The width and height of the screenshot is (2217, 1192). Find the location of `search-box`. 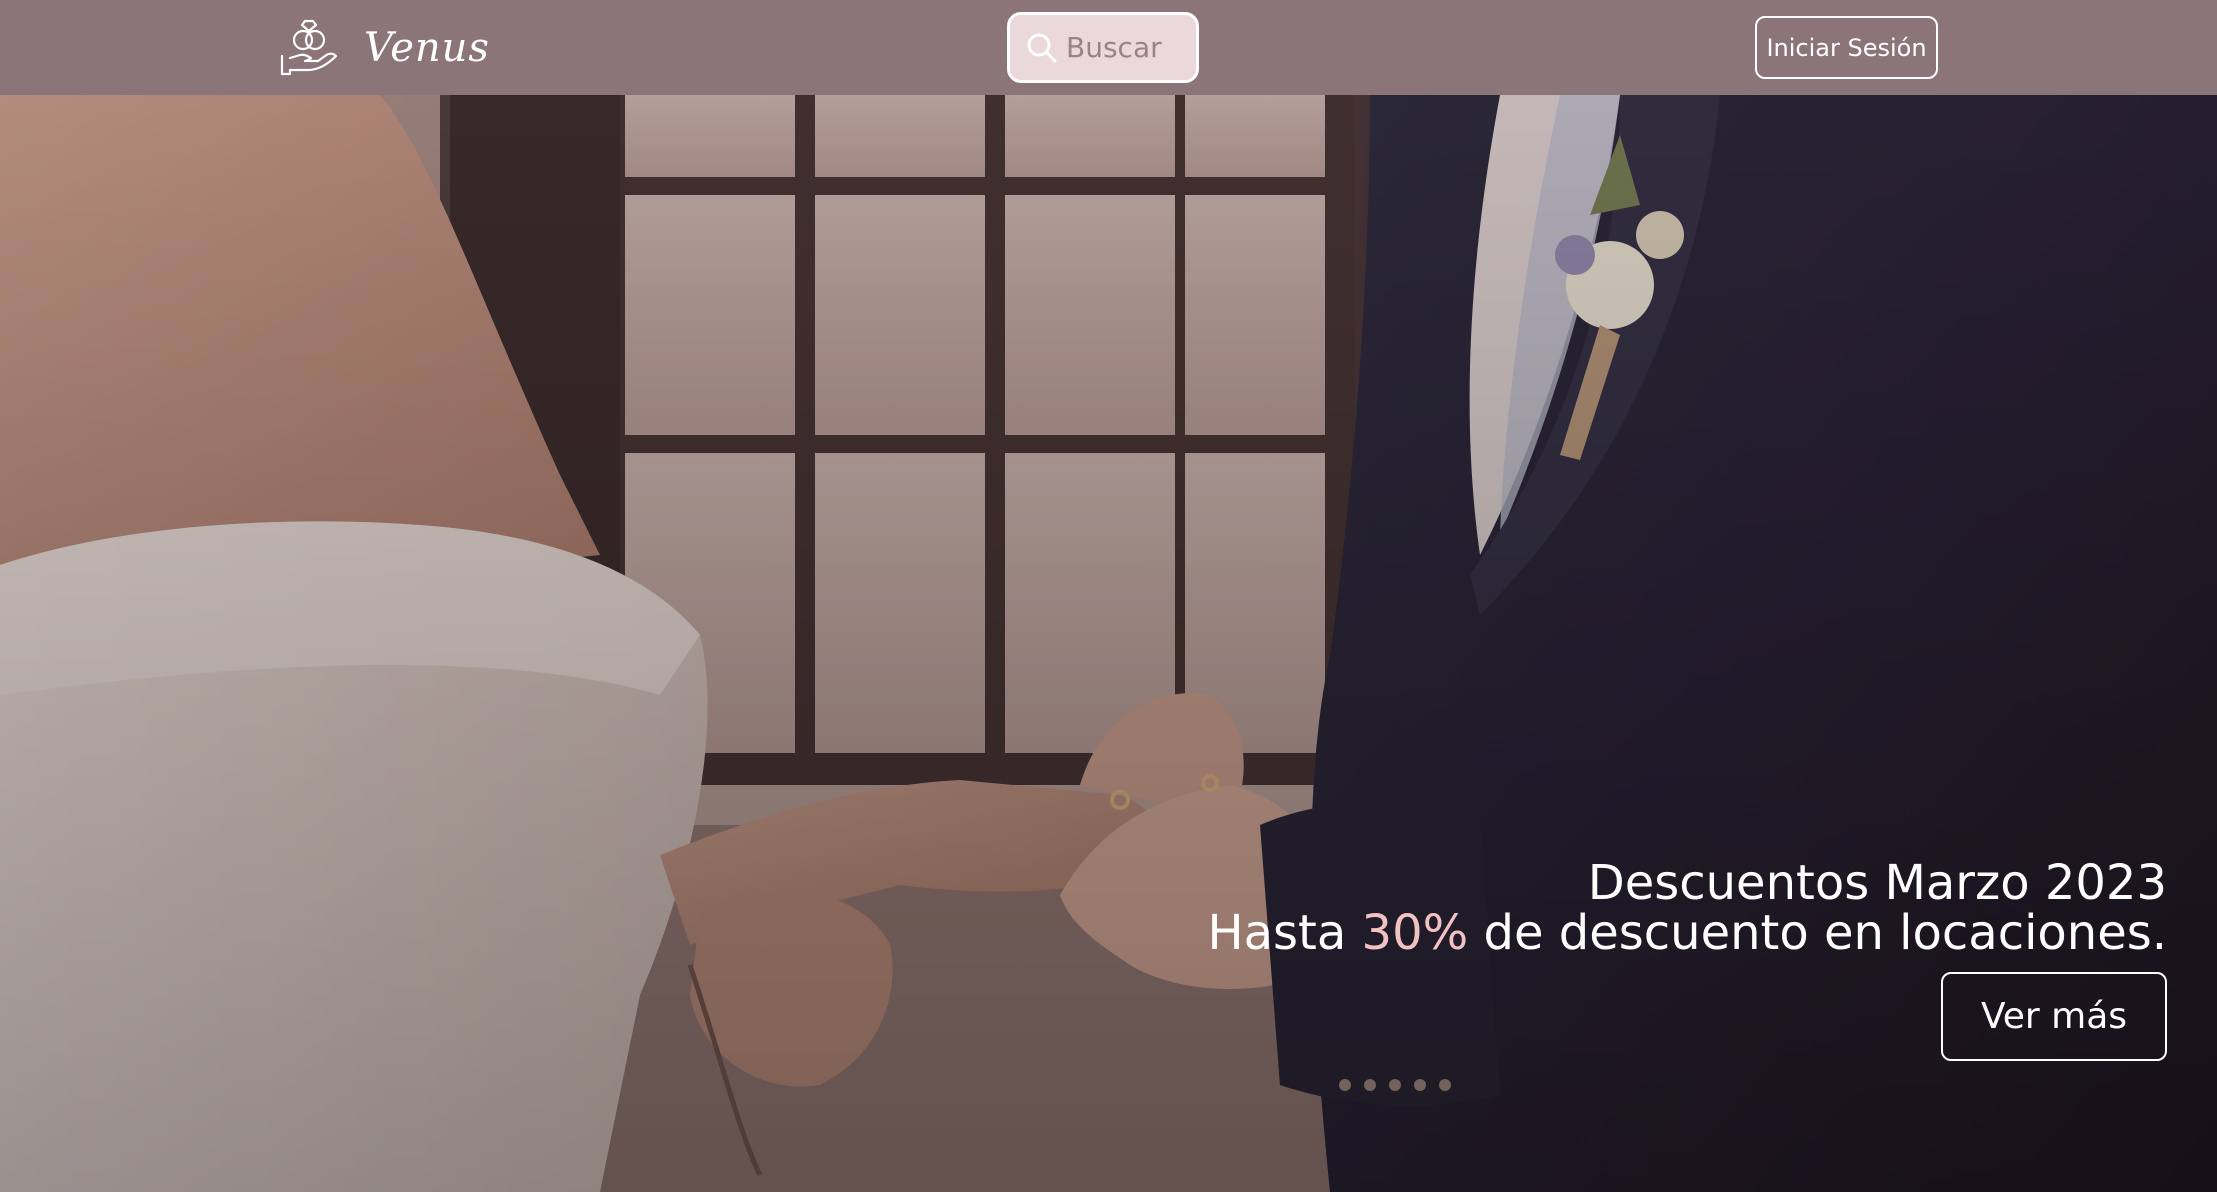

search-box is located at coordinates (1103, 47).